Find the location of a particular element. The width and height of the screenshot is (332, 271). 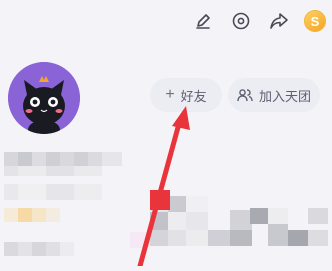

annotation-arrow is located at coordinates (163, 186).